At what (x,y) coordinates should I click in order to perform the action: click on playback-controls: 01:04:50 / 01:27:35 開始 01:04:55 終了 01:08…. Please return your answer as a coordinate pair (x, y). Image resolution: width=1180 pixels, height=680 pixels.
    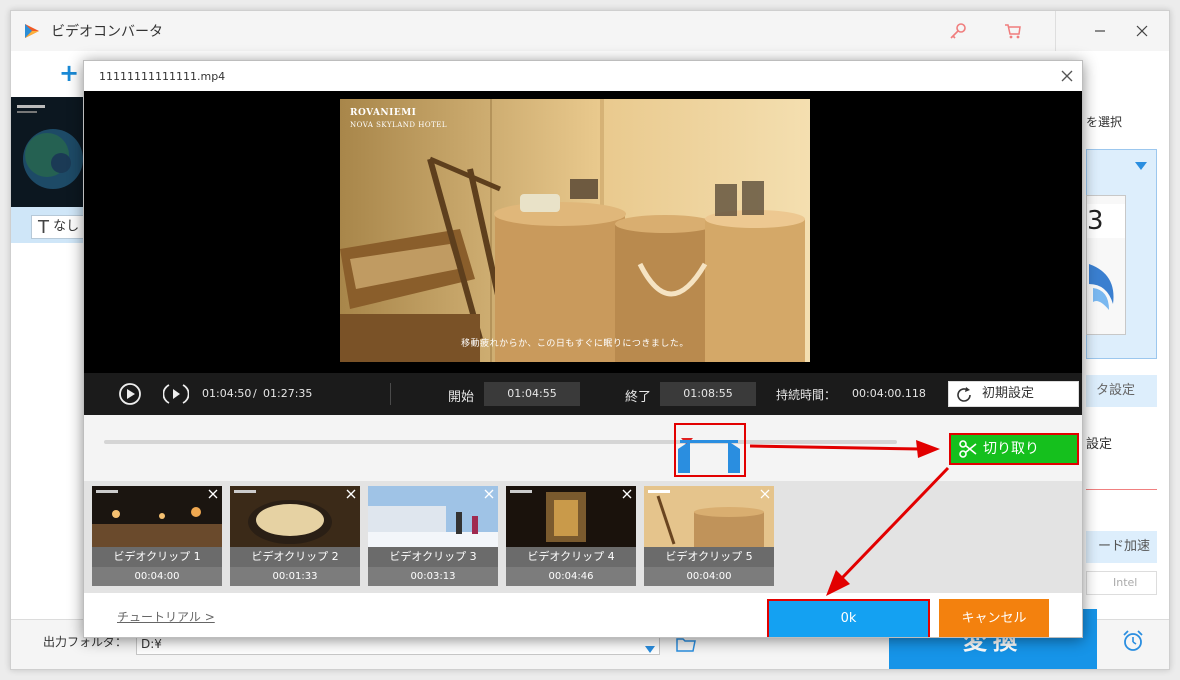
    Looking at the image, I should click on (583, 394).